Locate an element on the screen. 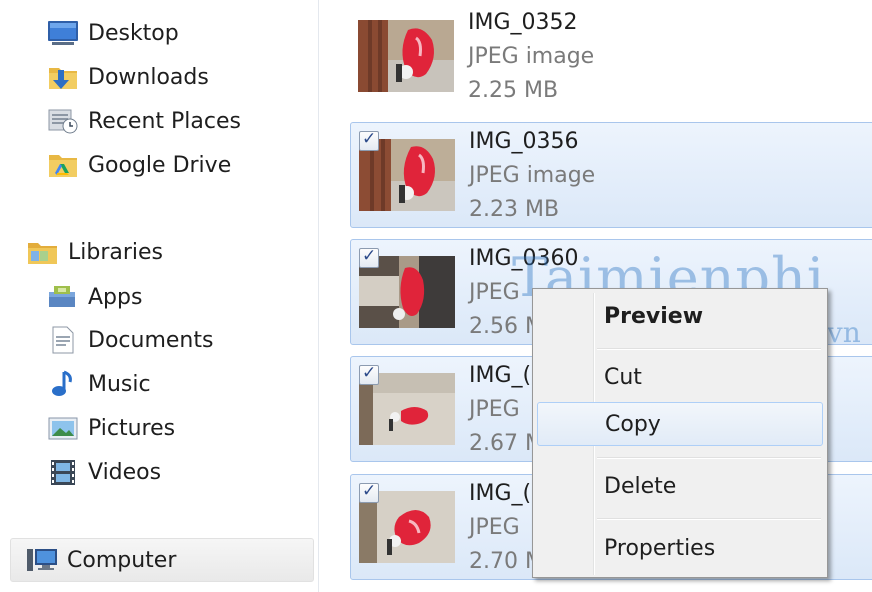 The height and width of the screenshot is (592, 872). nav-item-desktop: Desktop is located at coordinates (112, 33).